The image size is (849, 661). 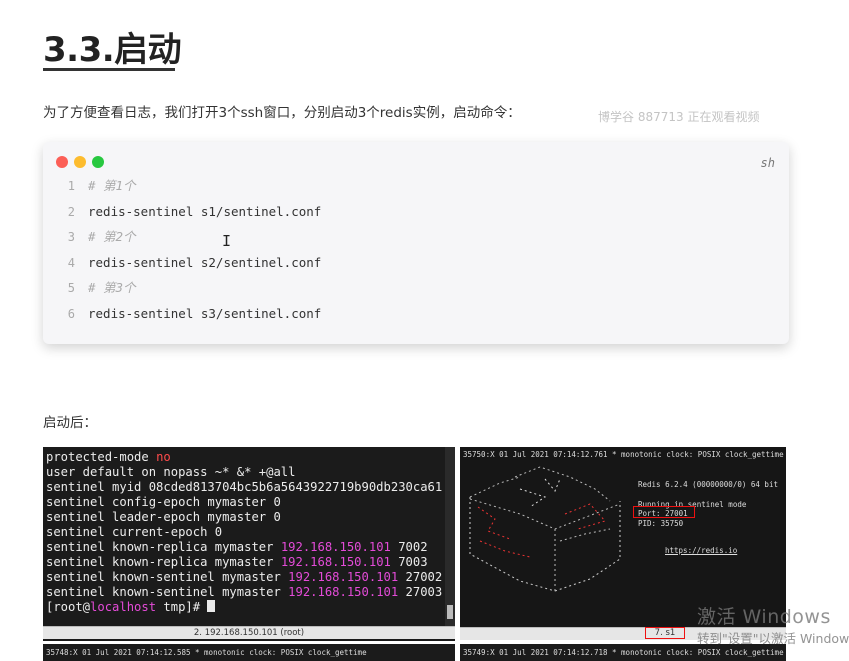 I want to click on line-number: 5, so click(x=71, y=288).